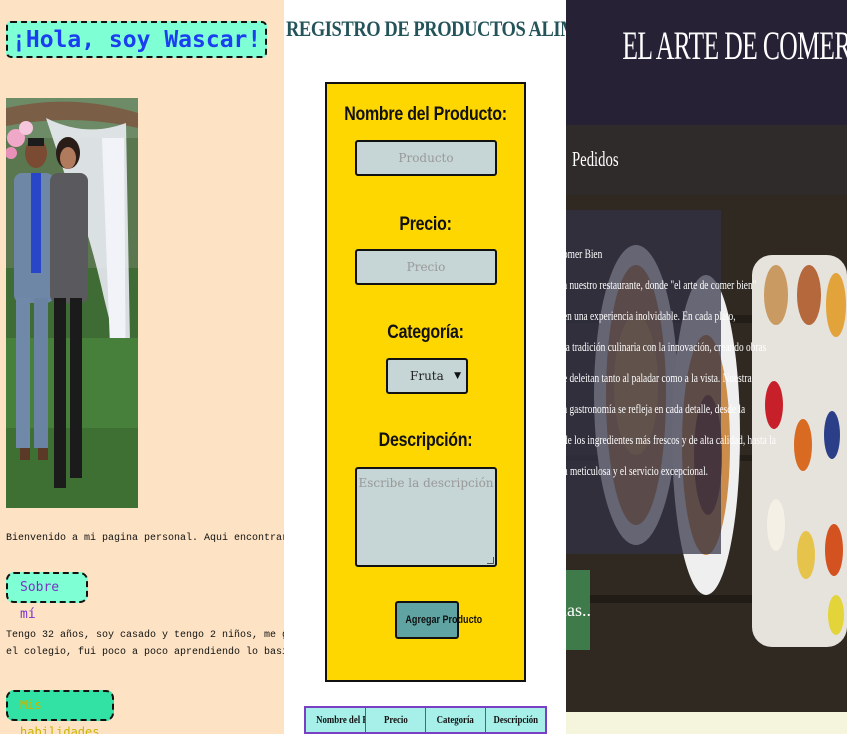 The width and height of the screenshot is (847, 734). Describe the element at coordinates (456, 720) in the screenshot. I see `table-header-cell: Categoría` at that location.